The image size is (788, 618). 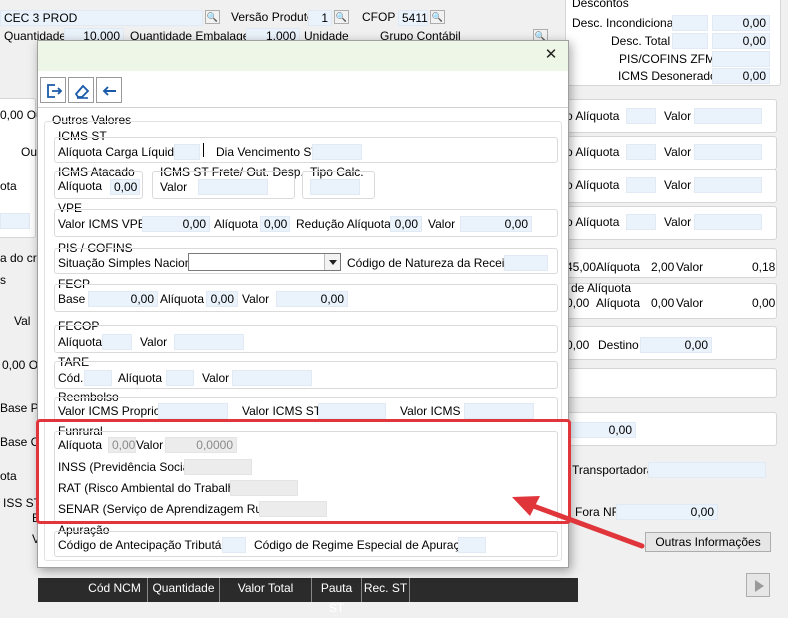 I want to click on vpe-aliquota-value: 0,00, so click(x=276, y=224).